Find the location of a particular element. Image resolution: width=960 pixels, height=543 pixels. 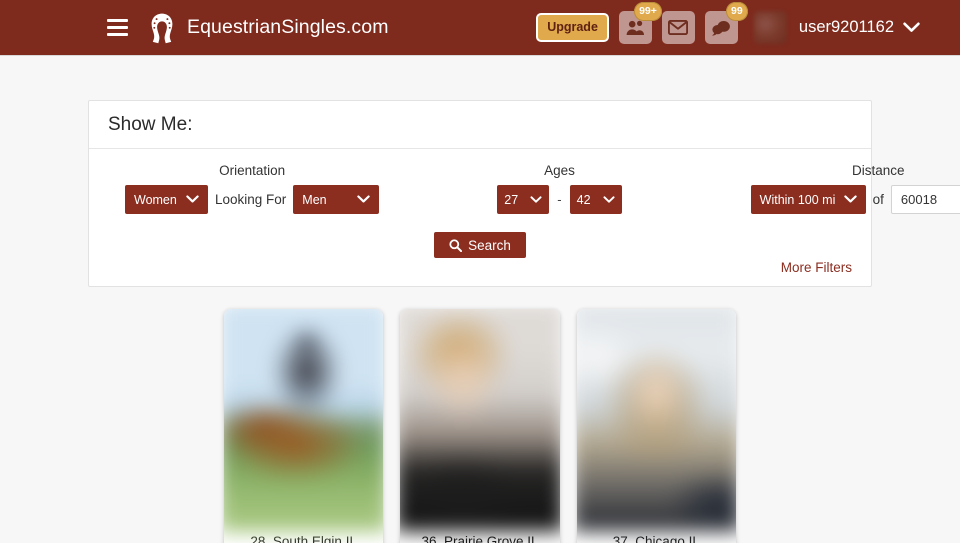

orientation-group: Orientation Women Looking For Men is located at coordinates (252, 188).